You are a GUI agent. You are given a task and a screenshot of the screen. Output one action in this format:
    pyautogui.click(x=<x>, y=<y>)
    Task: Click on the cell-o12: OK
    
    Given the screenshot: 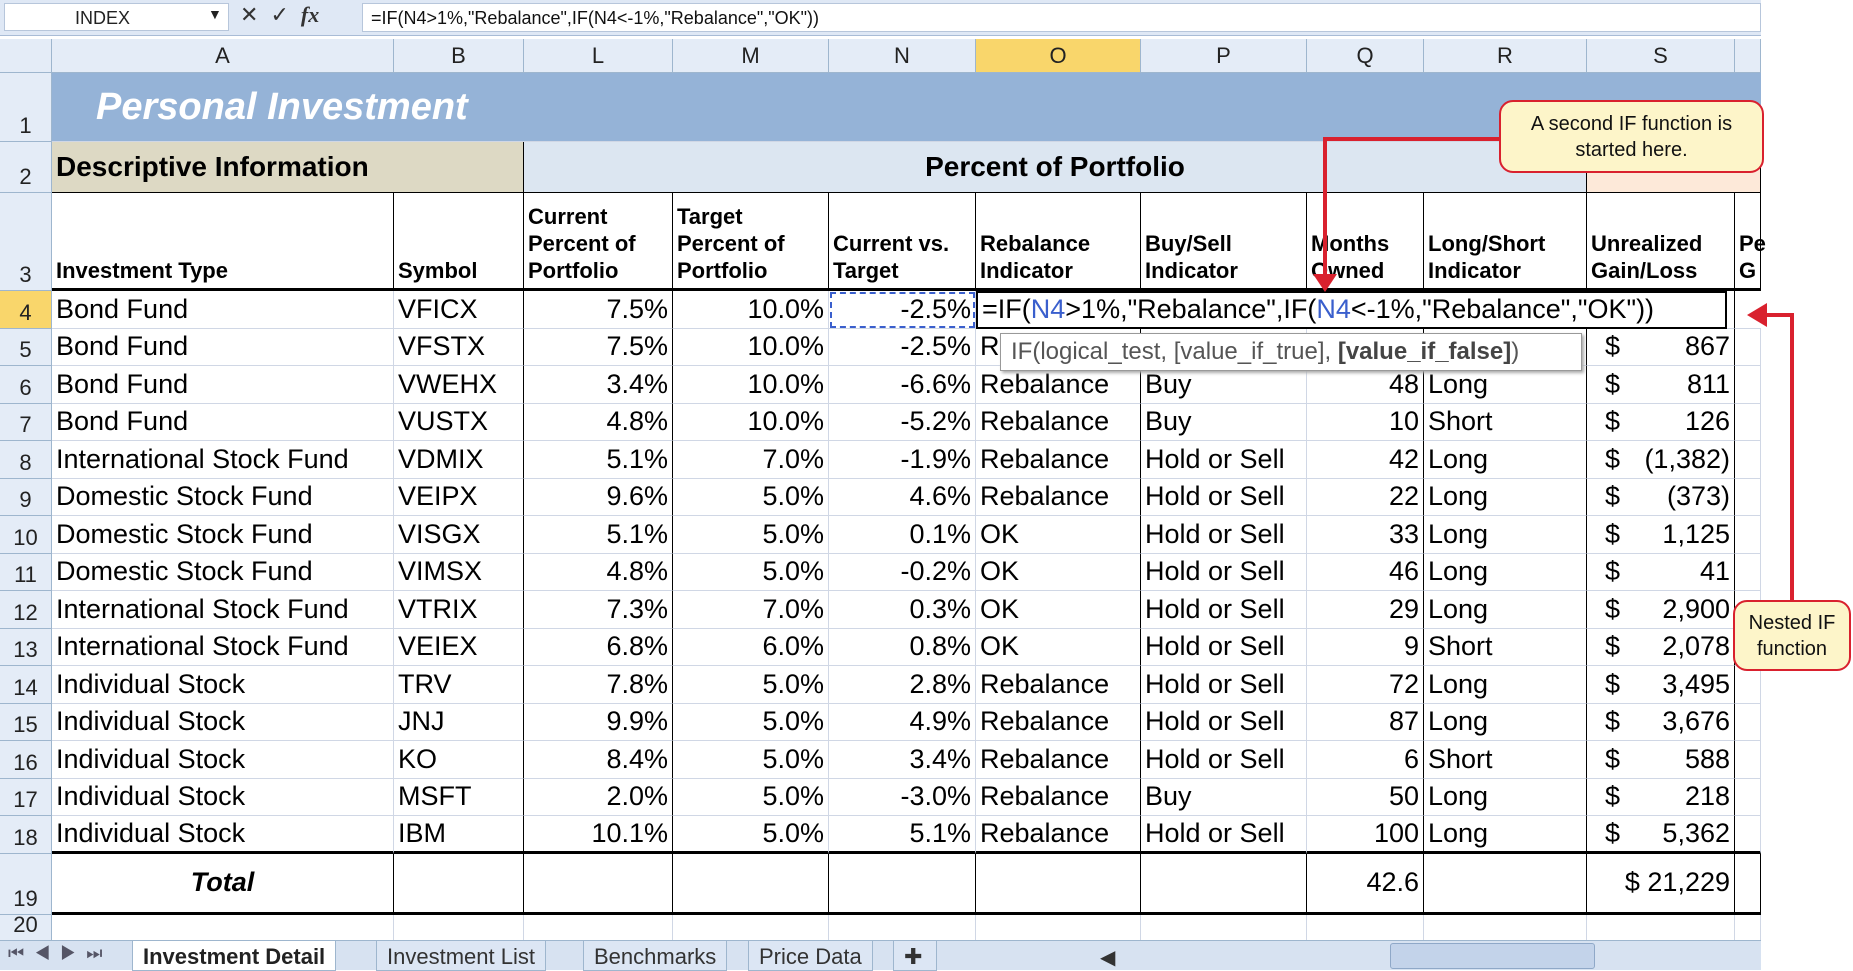 What is the action you would take?
    pyautogui.click(x=1058, y=610)
    